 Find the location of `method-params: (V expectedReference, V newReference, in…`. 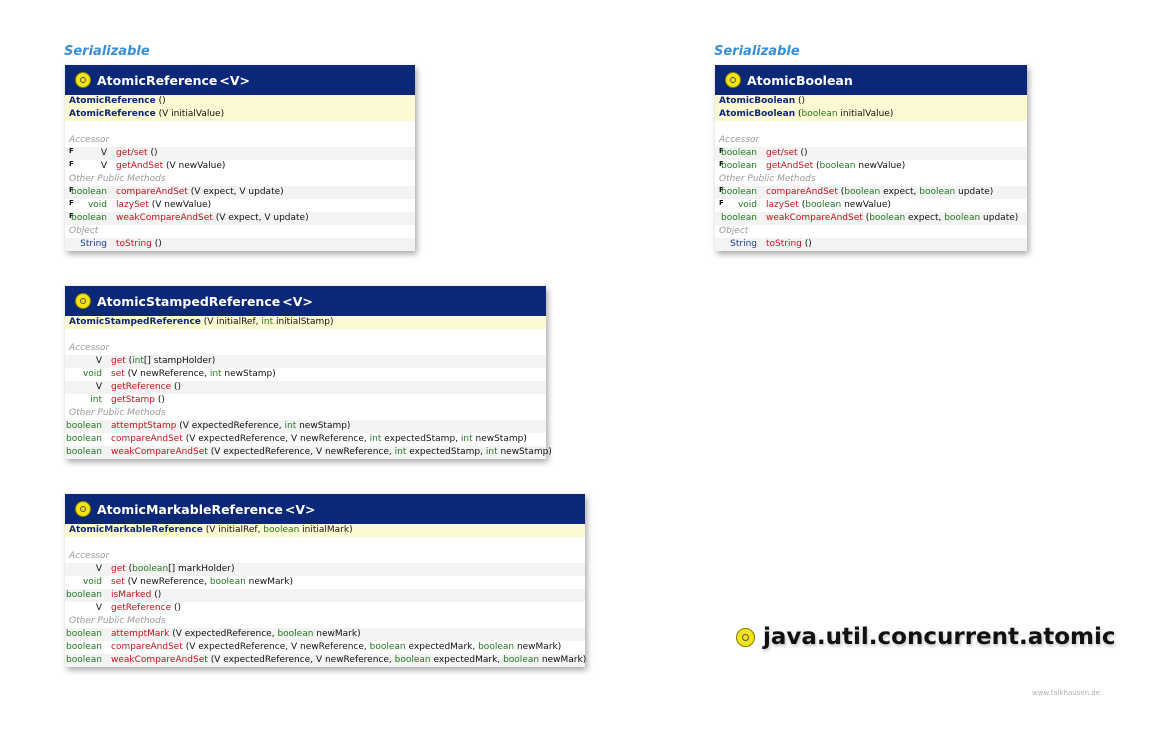

method-params: (V expectedReference, V newReference, in… is located at coordinates (356, 439).